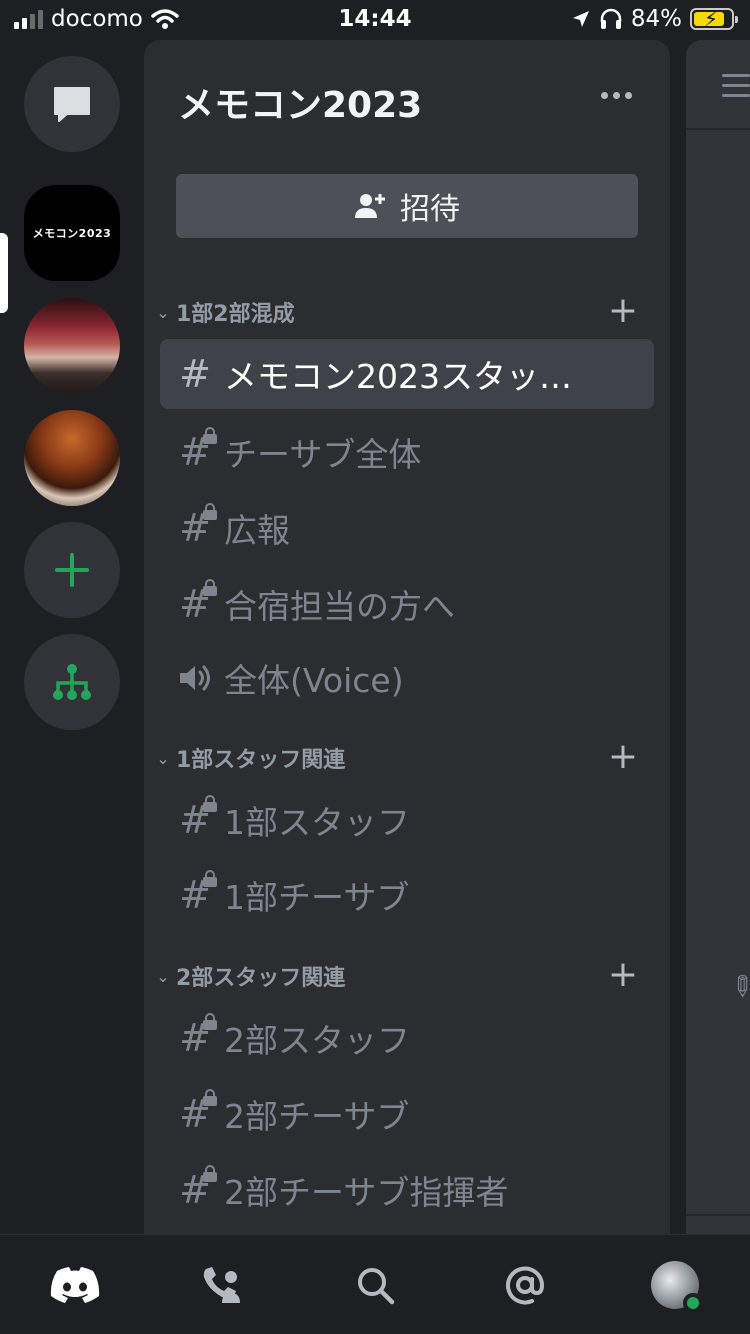 The image size is (750, 1334). I want to click on server-title: メモコン2023, so click(300, 102).